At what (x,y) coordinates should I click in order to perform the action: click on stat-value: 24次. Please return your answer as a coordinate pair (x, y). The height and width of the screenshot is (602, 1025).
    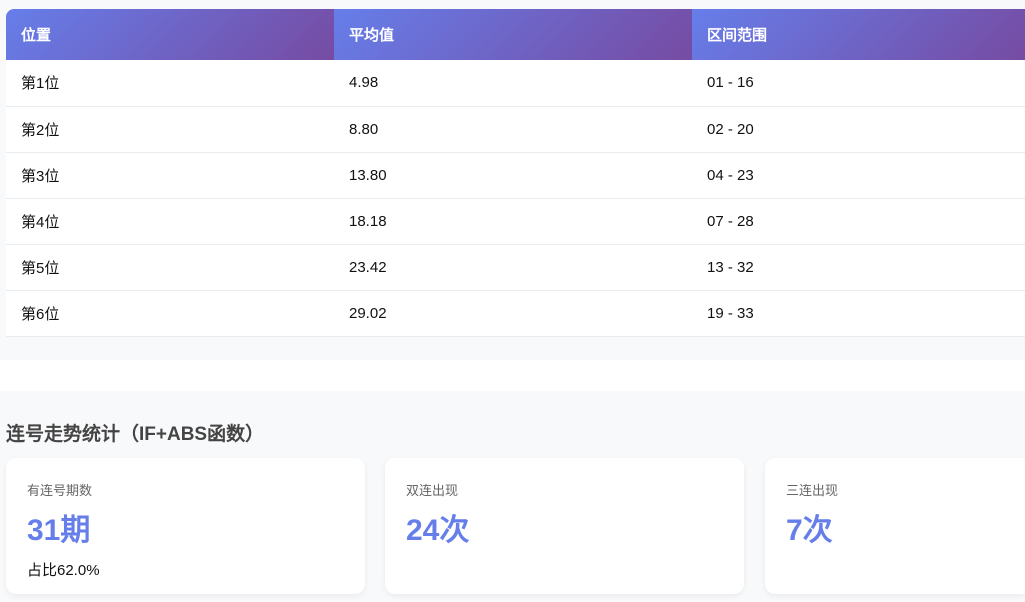
    Looking at the image, I should click on (438, 530).